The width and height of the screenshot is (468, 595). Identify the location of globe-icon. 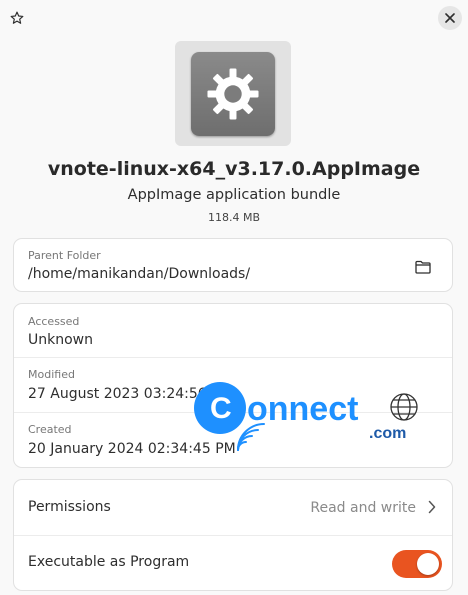
(404, 407).